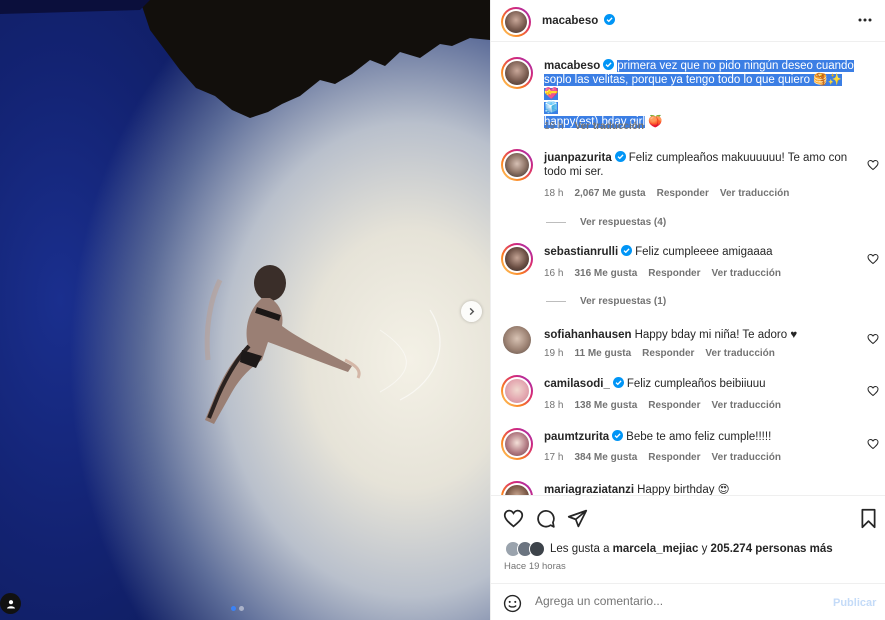 The image size is (885, 620). Describe the element at coordinates (578, 158) in the screenshot. I see `comment-username: juanpazurita` at that location.